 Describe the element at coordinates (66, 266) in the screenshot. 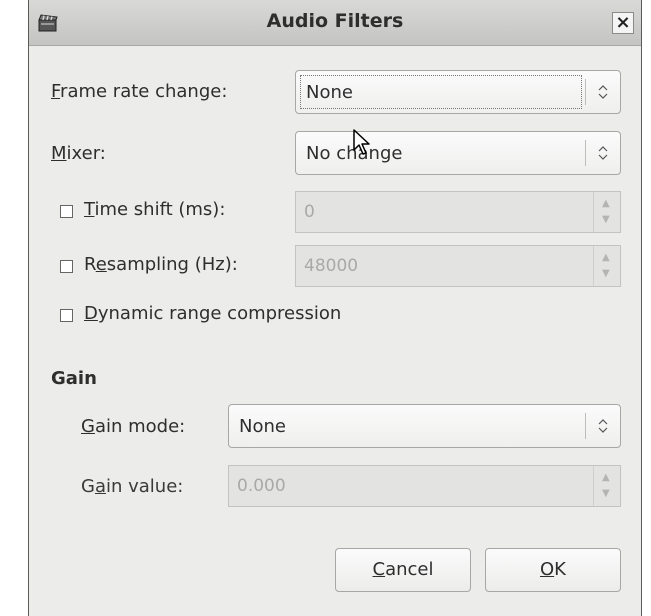

I see `resampling-checkbox` at that location.